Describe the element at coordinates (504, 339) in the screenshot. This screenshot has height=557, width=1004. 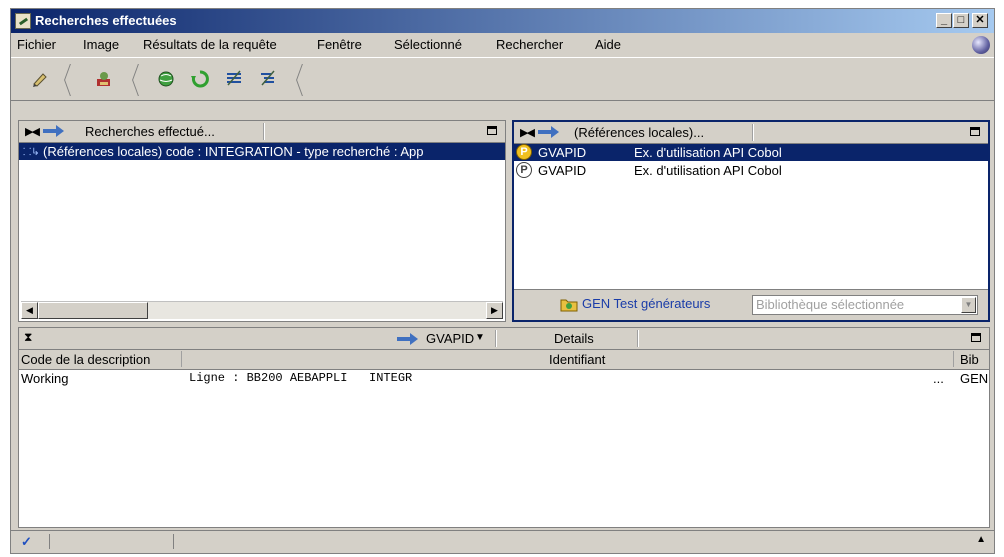
I see `details-panel-header: ⧗ GVAPID ▼ Details` at that location.